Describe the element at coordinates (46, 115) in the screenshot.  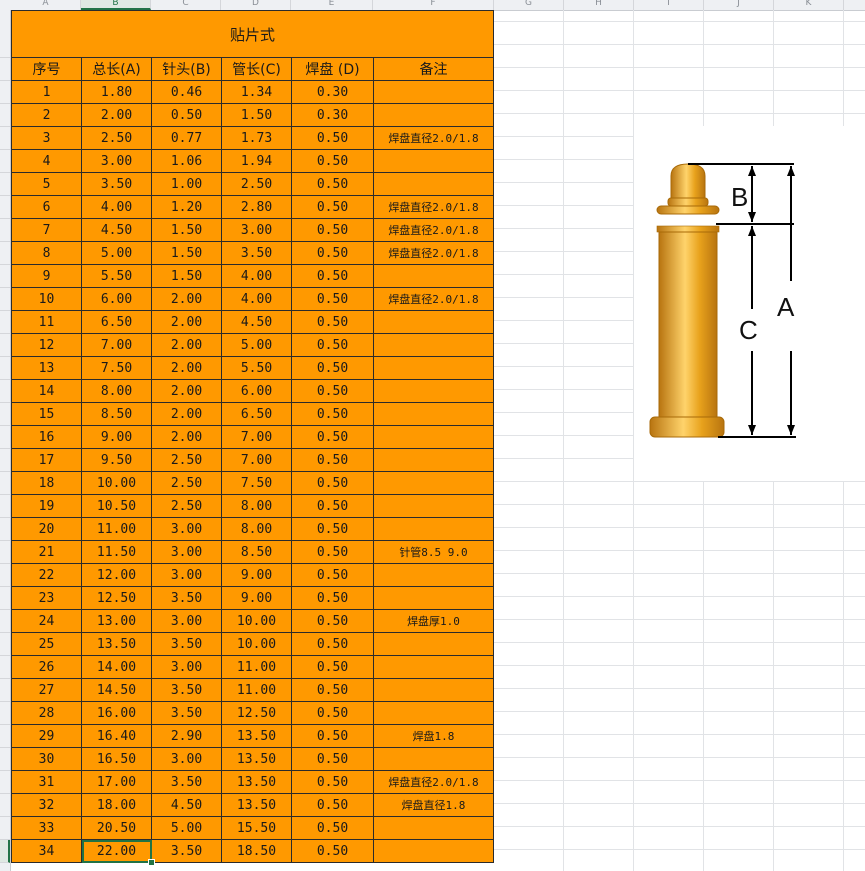
I see `index-cell: 2` at that location.